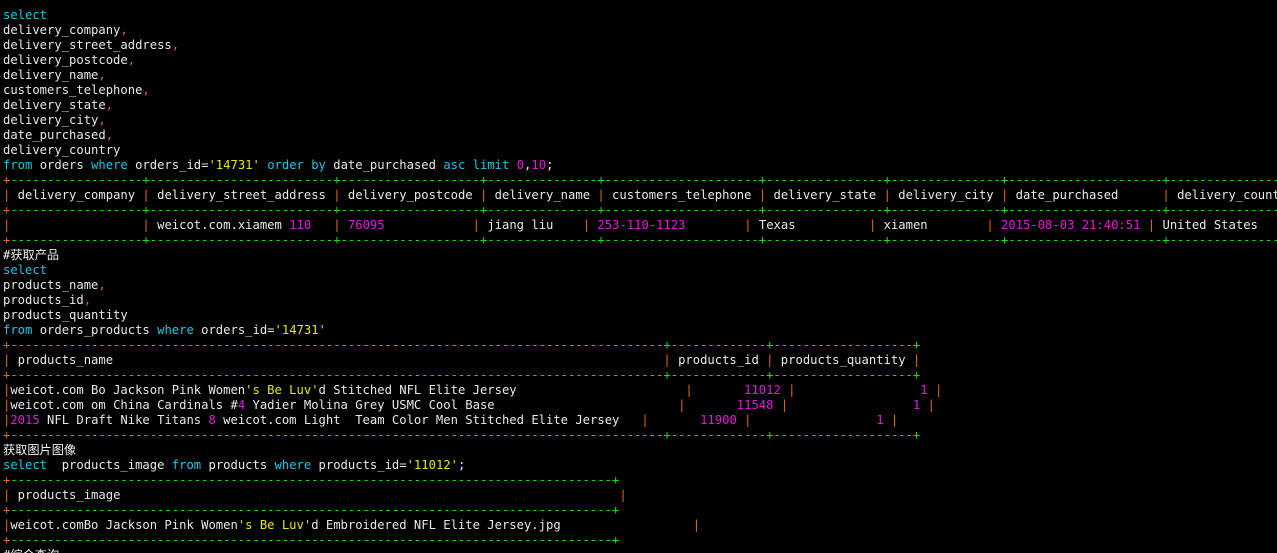 This screenshot has width=1277, height=553. Describe the element at coordinates (640, 285) in the screenshot. I see `terminal-line-sql: products_name,` at that location.